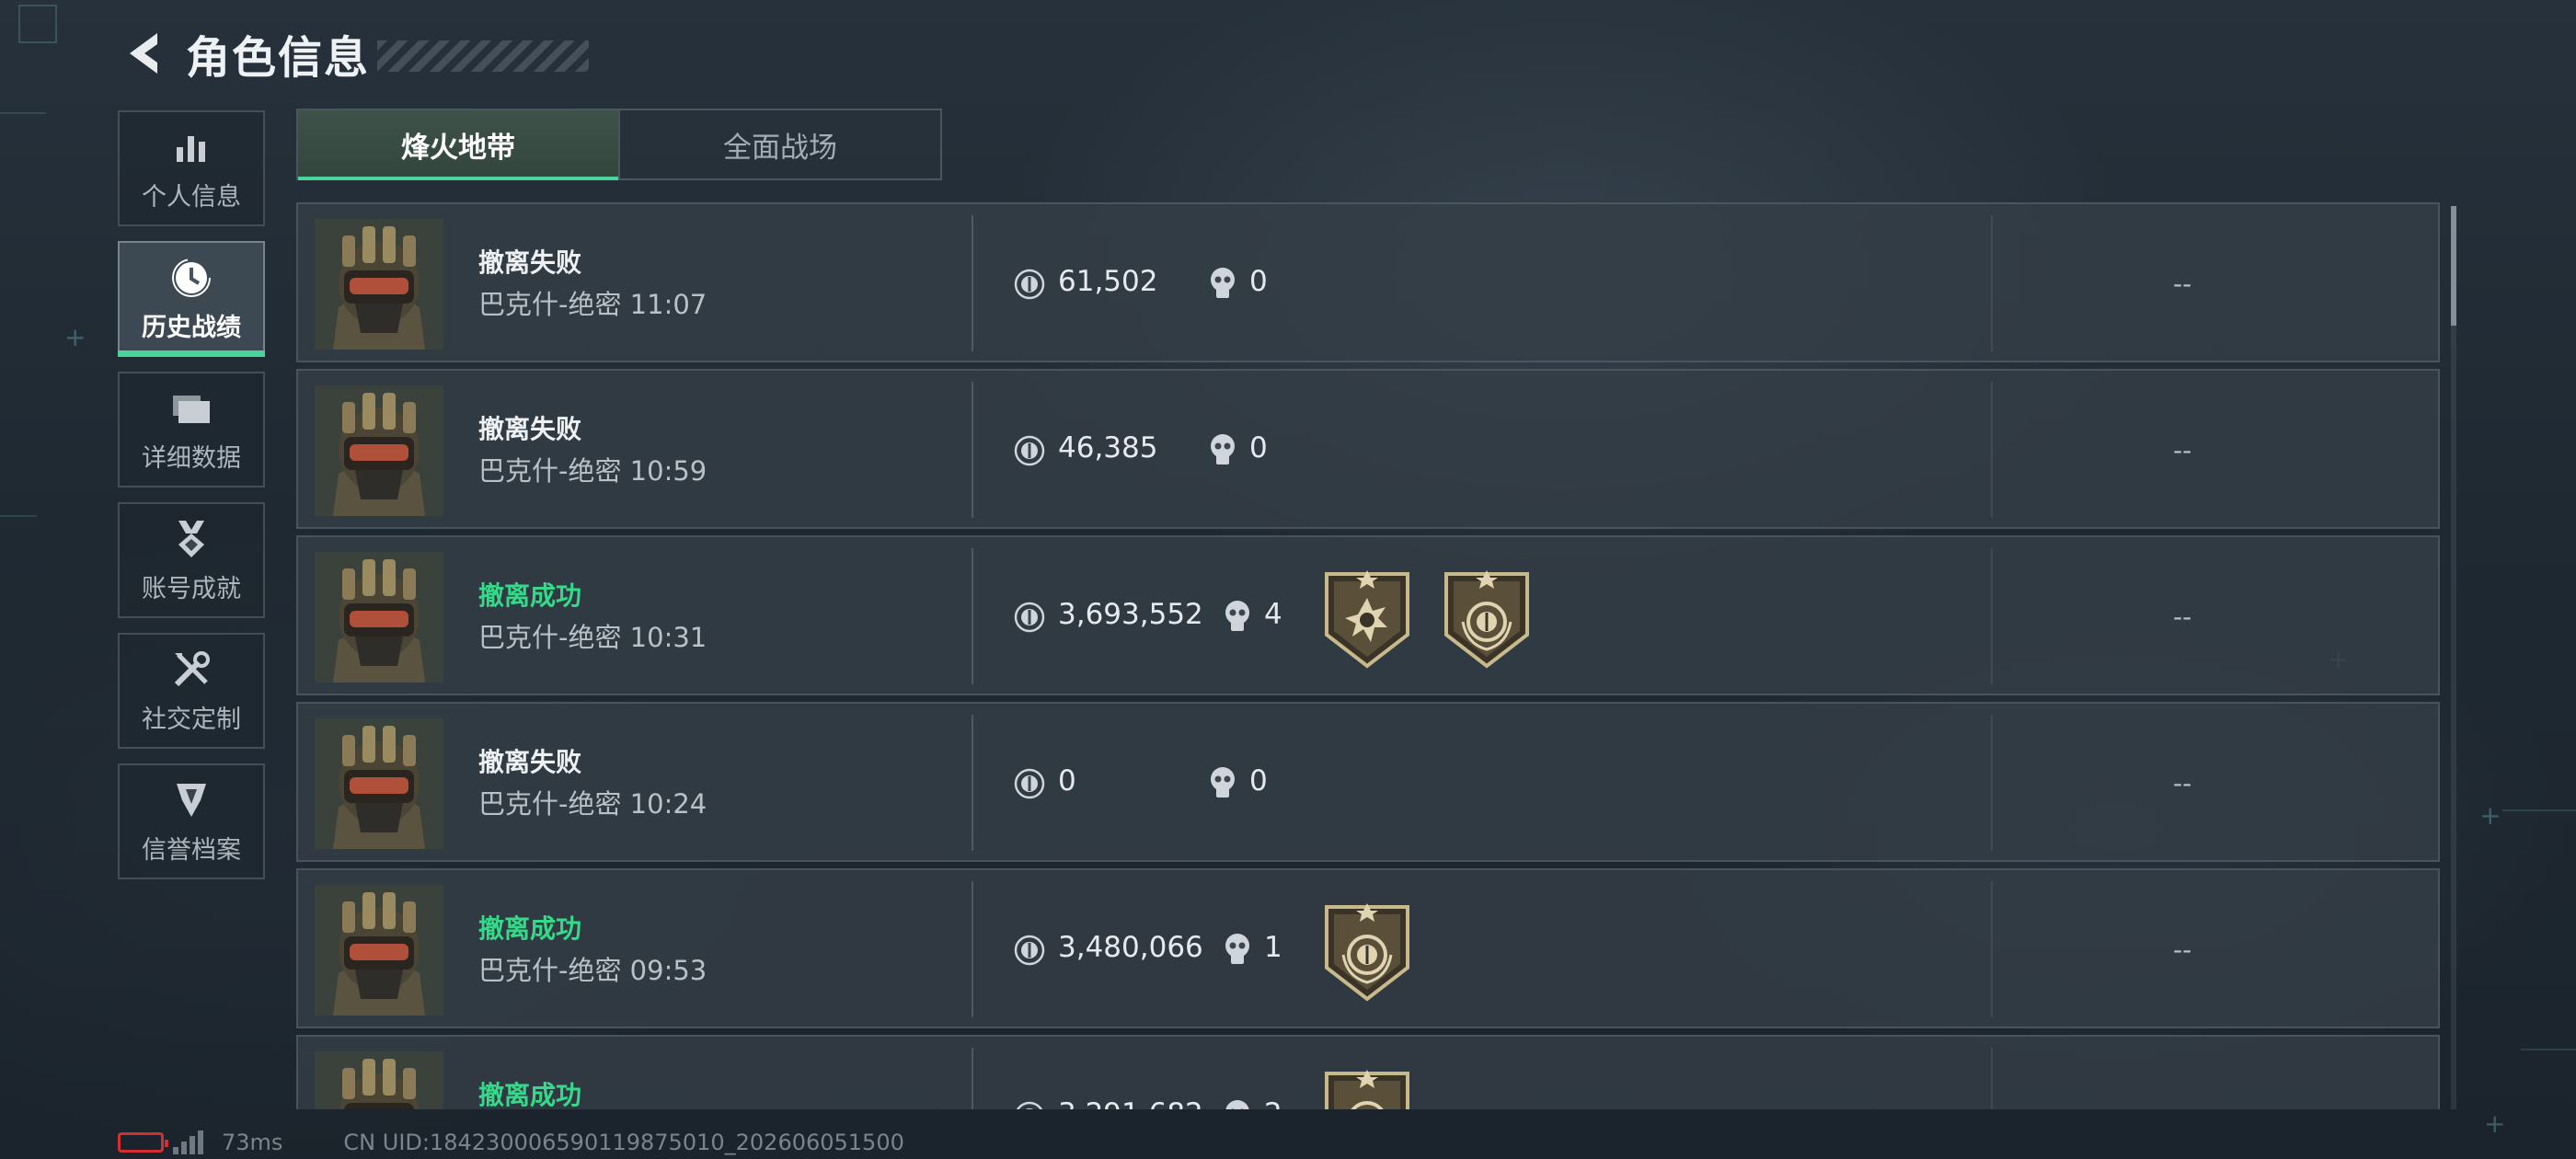 The width and height of the screenshot is (2576, 1159). Describe the element at coordinates (779, 144) in the screenshot. I see `tab-full-battlefield: 全面战场` at that location.